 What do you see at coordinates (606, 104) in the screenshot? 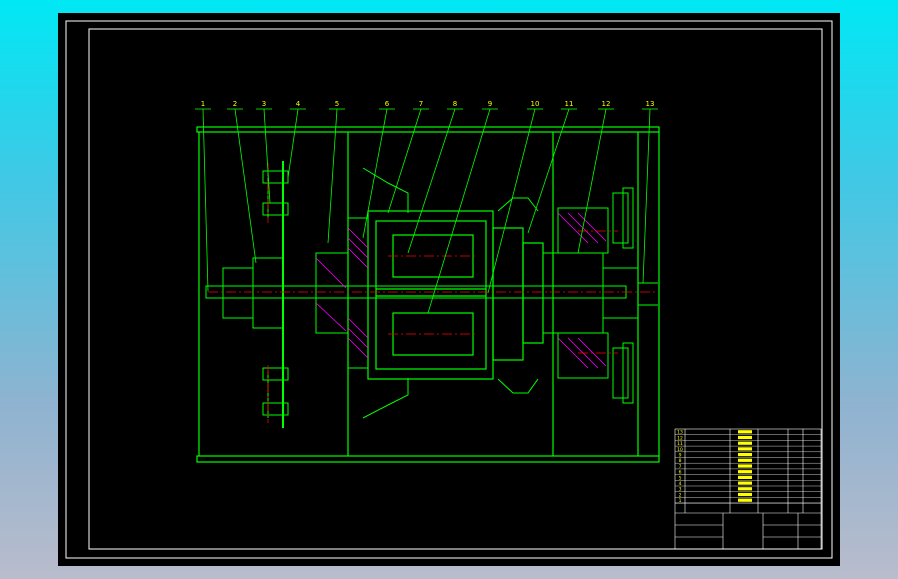
I see `part-number-label: 12` at bounding box center [606, 104].